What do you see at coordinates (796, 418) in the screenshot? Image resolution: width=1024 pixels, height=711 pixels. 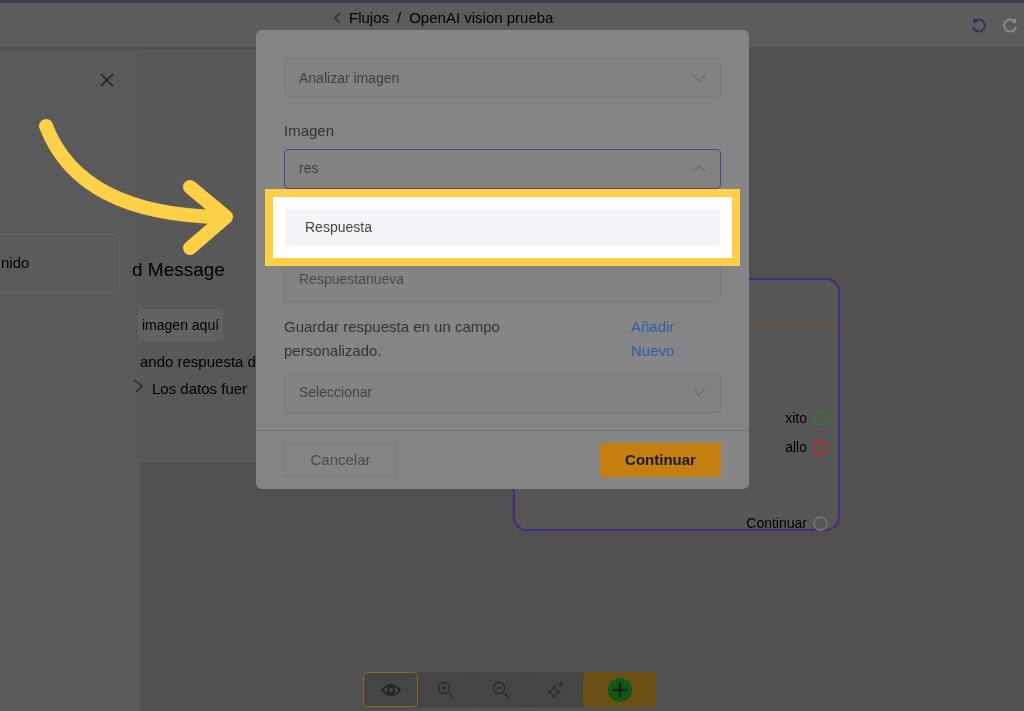 I see `handle-label: xito` at bounding box center [796, 418].